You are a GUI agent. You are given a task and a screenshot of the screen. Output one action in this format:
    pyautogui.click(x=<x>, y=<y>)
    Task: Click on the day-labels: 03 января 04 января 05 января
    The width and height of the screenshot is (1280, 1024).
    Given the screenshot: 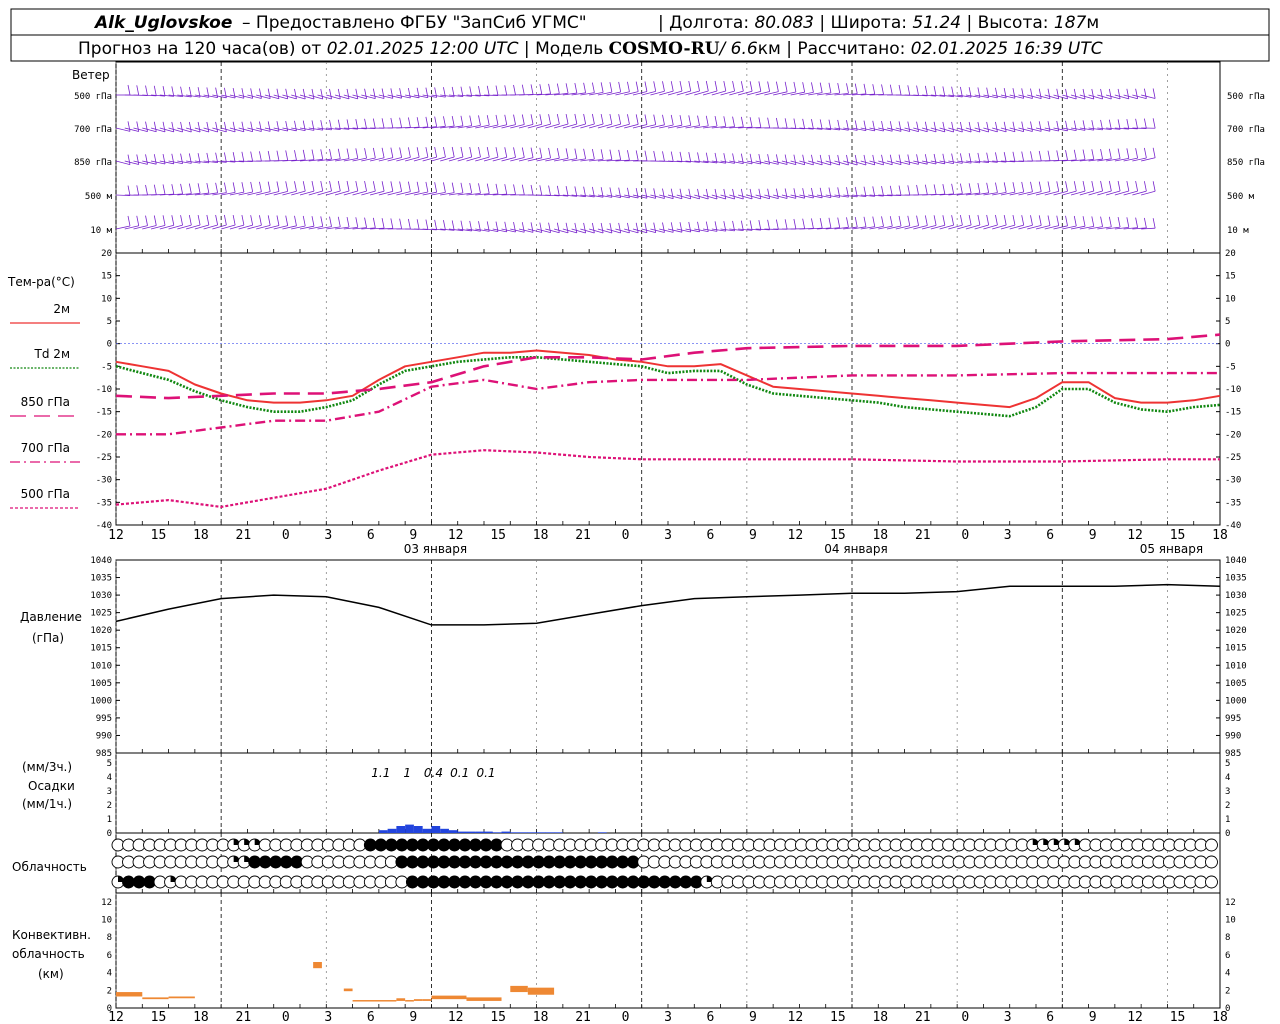 What is the action you would take?
    pyautogui.click(x=803, y=549)
    